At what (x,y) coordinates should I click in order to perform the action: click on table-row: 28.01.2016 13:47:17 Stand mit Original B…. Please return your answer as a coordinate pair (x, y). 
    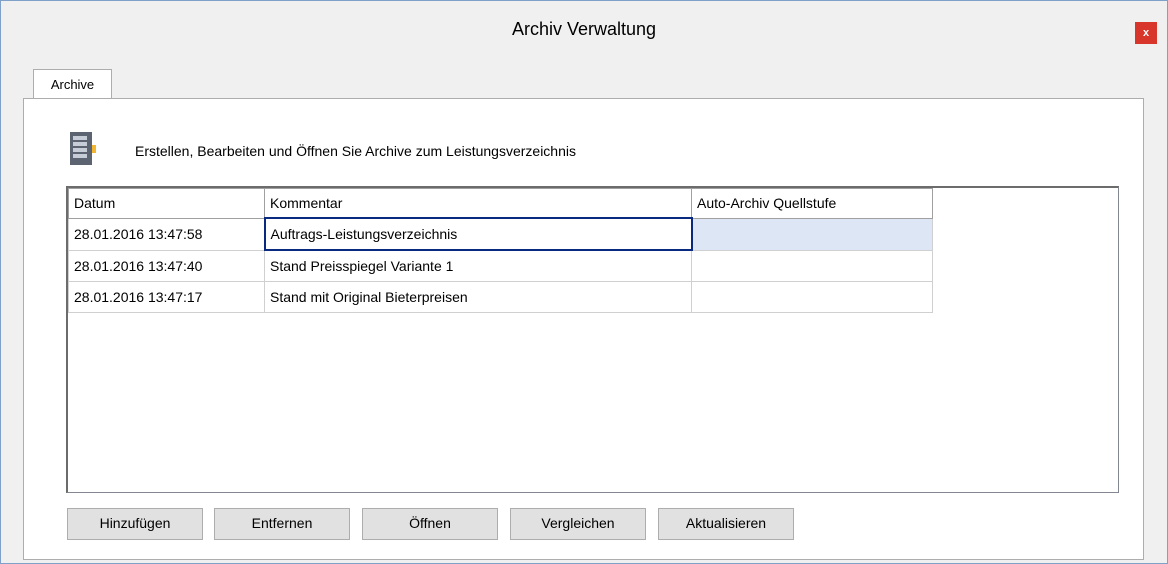
    Looking at the image, I should click on (500, 297).